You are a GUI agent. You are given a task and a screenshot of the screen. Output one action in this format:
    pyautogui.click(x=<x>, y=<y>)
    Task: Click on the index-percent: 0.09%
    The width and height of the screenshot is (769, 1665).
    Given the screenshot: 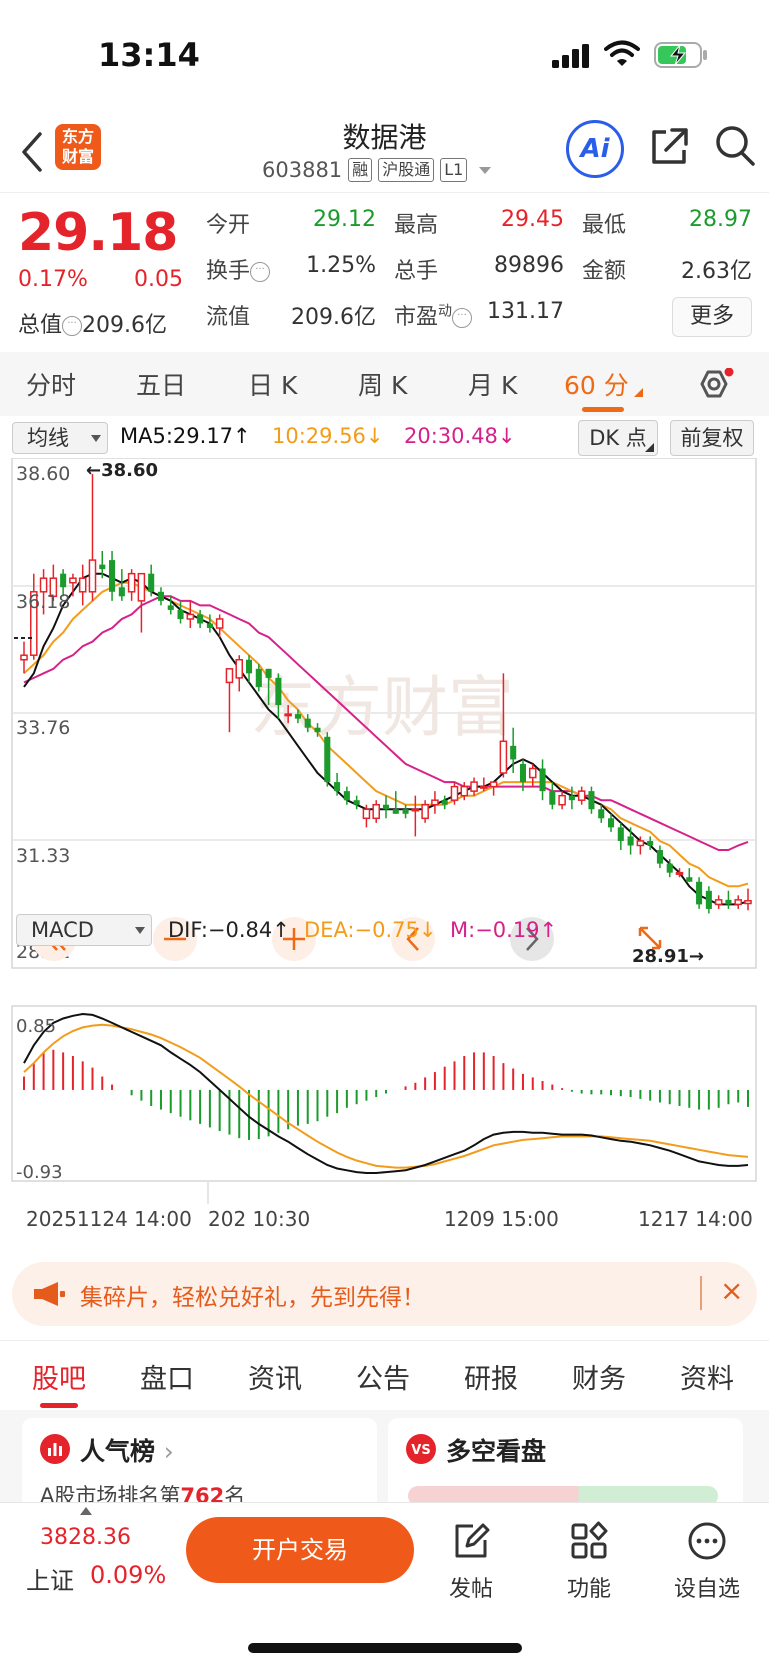 What is the action you would take?
    pyautogui.click(x=128, y=1575)
    